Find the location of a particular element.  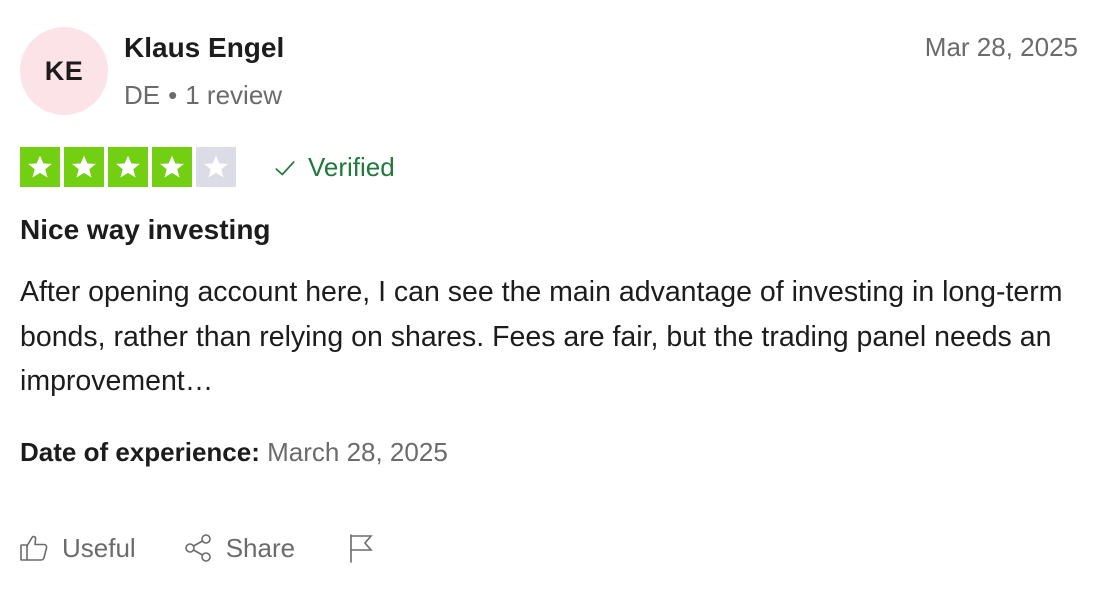

star-rating is located at coordinates (128, 167).